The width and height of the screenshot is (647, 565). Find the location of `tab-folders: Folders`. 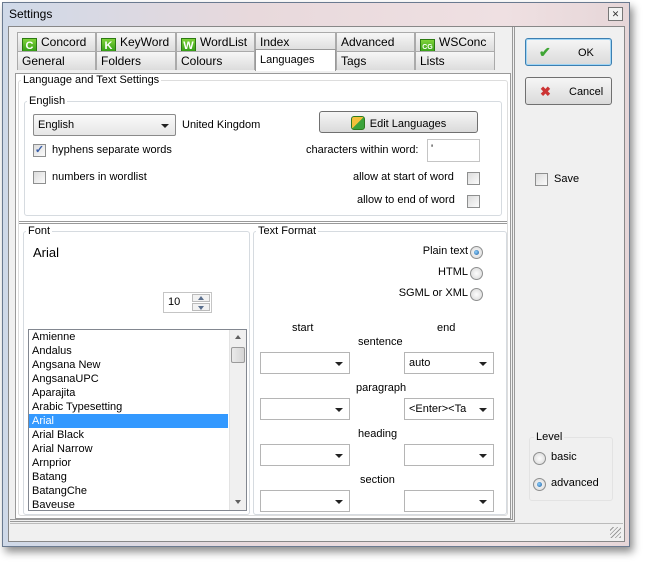

tab-folders: Folders is located at coordinates (136, 60).